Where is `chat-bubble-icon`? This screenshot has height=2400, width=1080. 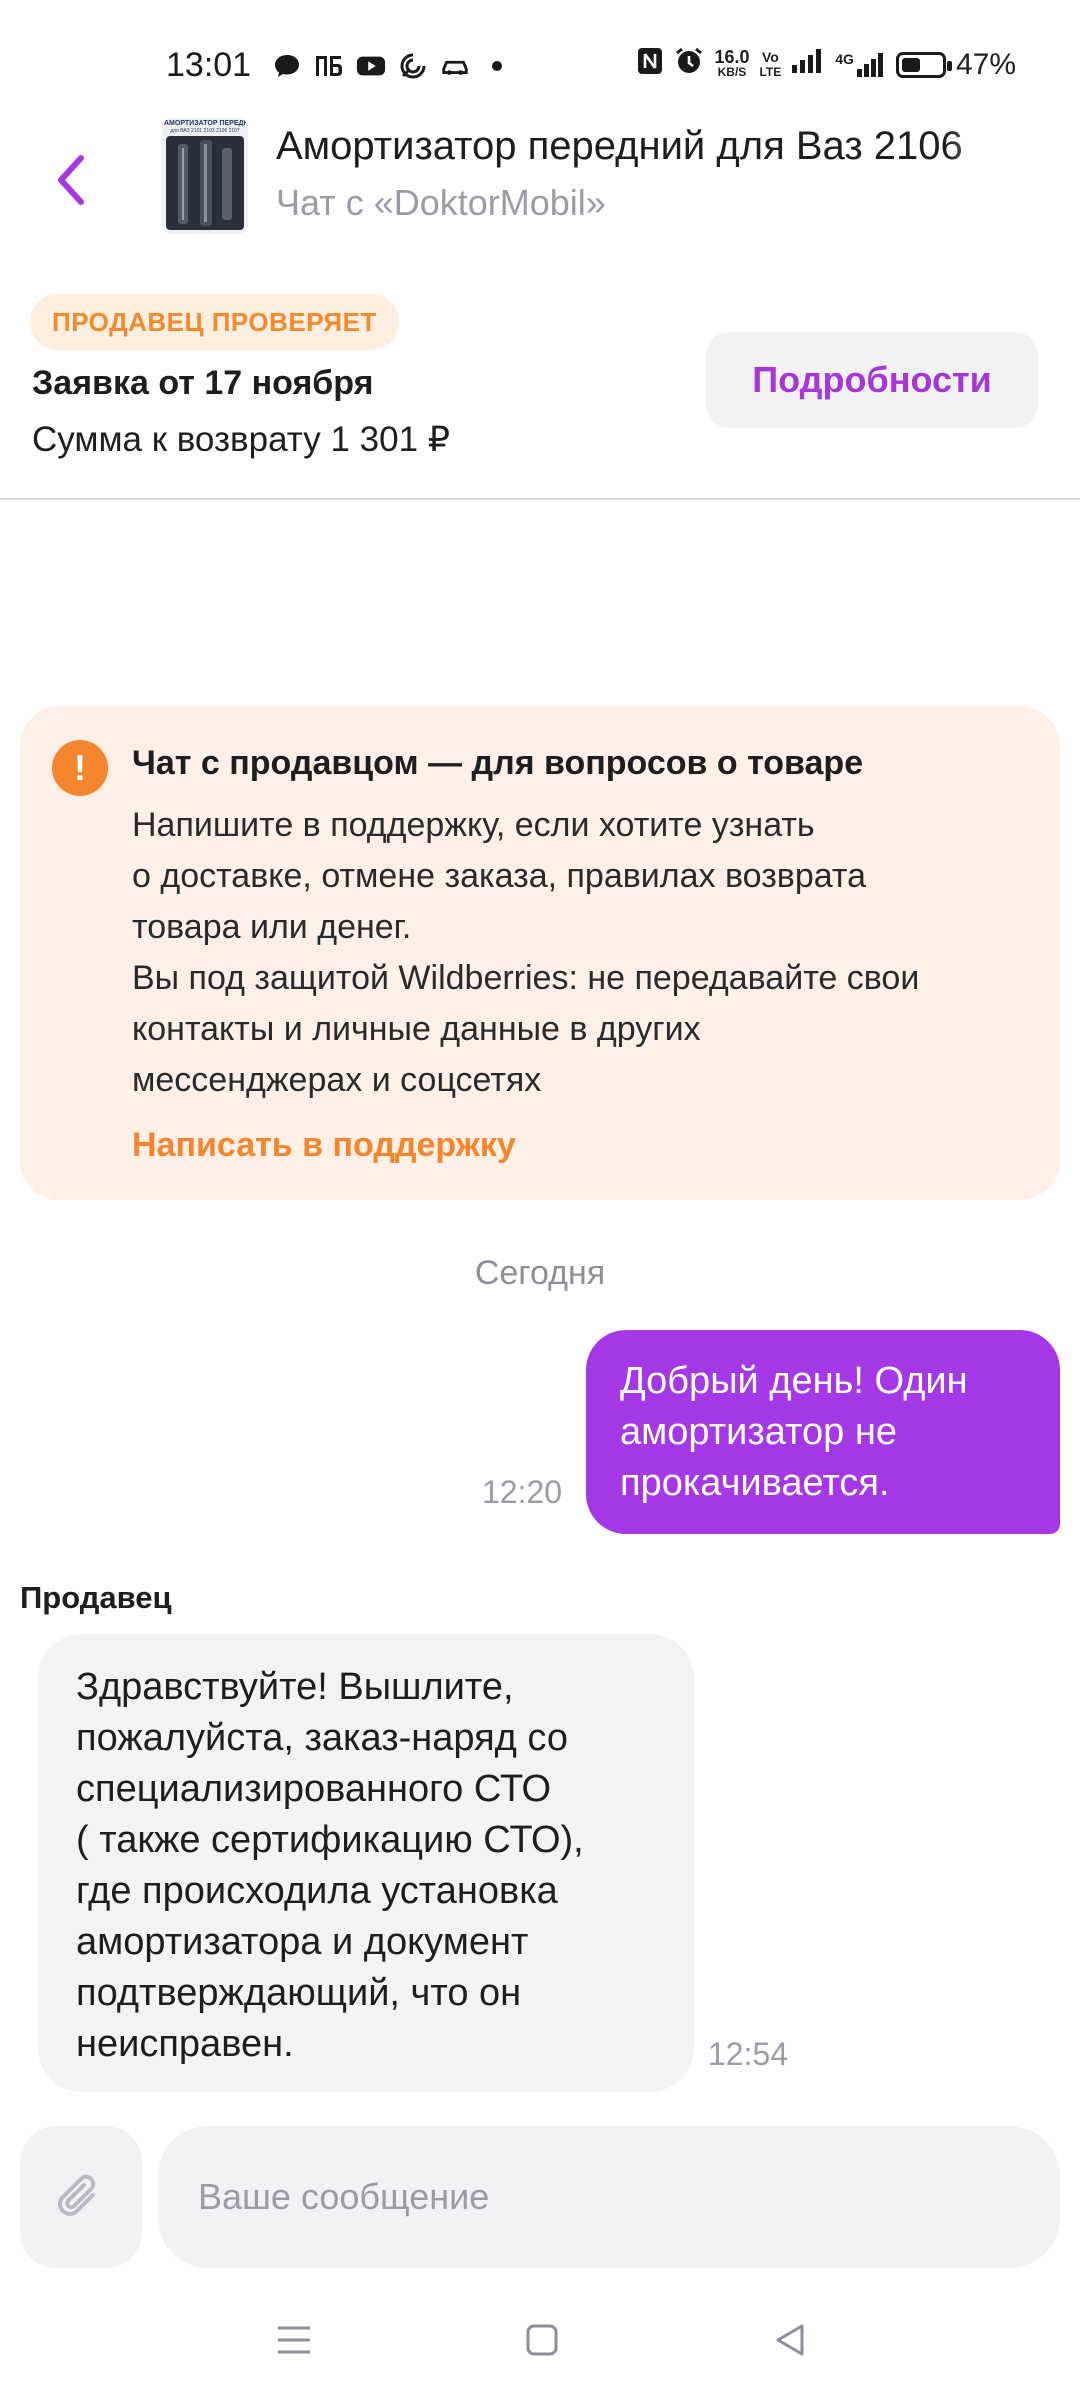
chat-bubble-icon is located at coordinates (287, 66).